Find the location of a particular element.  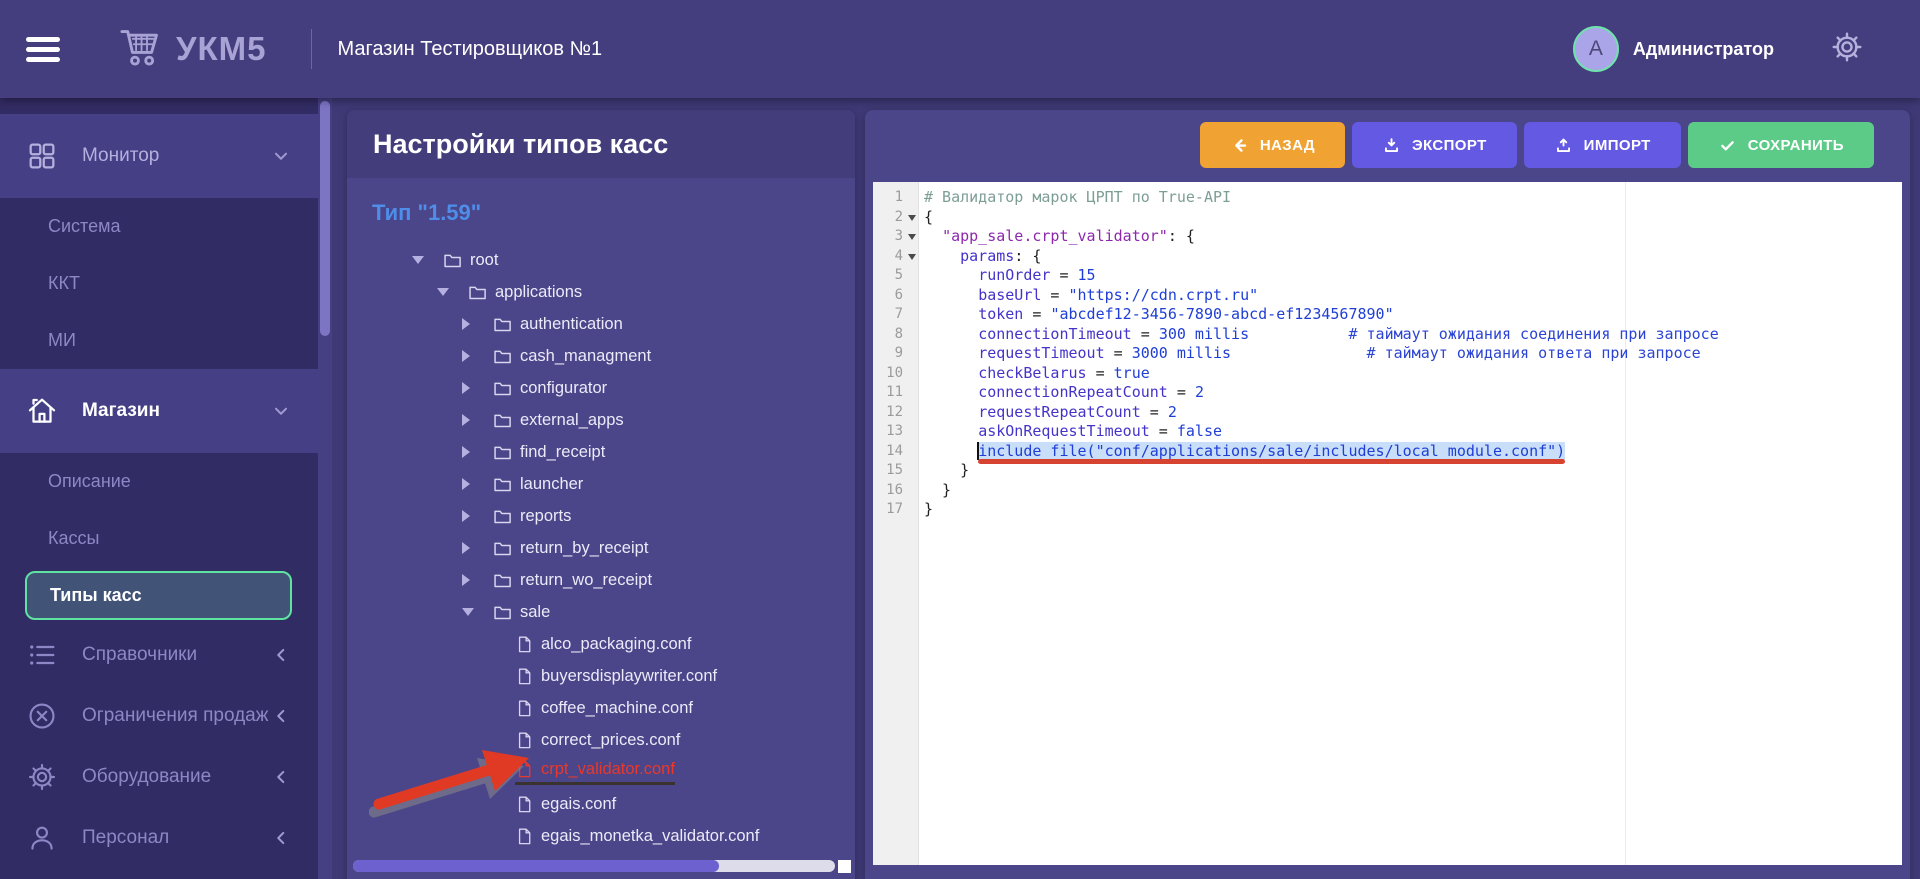

line-number: 10 is located at coordinates (894, 372).